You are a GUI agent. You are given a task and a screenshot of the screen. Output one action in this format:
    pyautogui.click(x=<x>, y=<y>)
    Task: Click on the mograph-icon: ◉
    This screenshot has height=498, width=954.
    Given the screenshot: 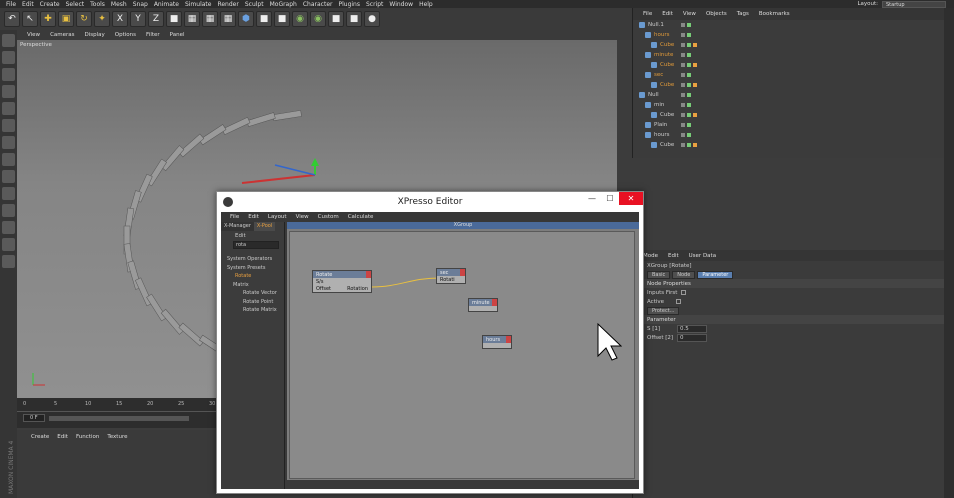 What is the action you would take?
    pyautogui.click(x=300, y=19)
    